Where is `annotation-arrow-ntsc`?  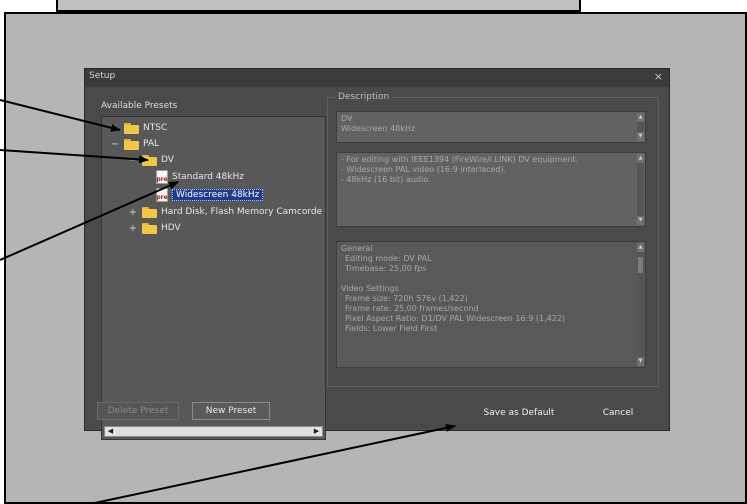
annotation-arrow-ntsc is located at coordinates (60, 115).